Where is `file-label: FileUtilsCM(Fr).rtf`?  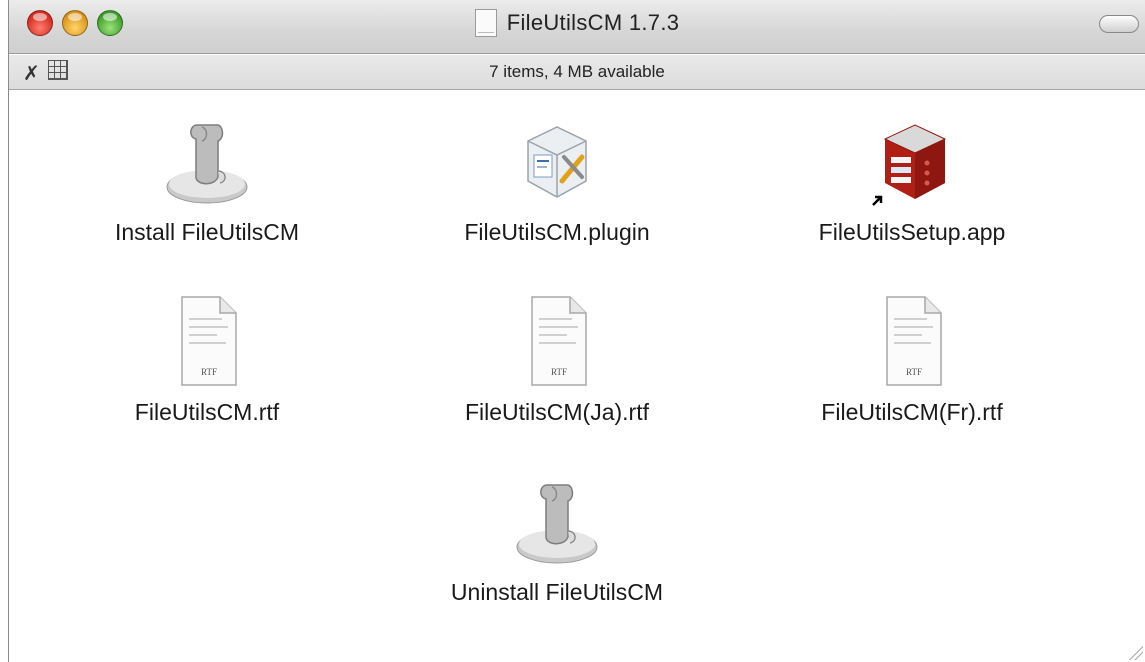 file-label: FileUtilsCM(Fr).rtf is located at coordinates (912, 412).